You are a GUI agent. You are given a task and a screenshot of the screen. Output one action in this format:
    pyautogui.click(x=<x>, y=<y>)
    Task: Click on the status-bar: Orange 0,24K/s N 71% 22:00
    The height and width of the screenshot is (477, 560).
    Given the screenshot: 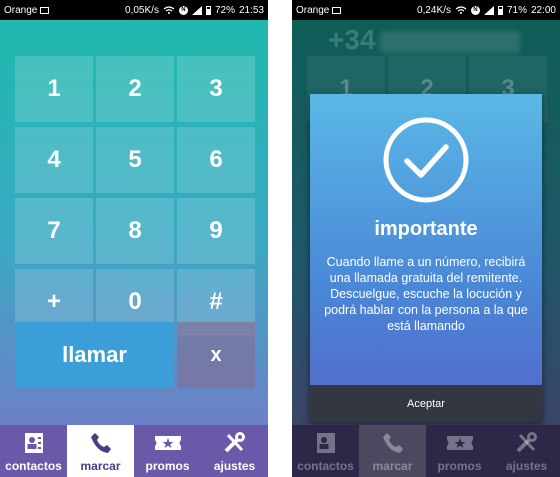 What is the action you would take?
    pyautogui.click(x=426, y=10)
    